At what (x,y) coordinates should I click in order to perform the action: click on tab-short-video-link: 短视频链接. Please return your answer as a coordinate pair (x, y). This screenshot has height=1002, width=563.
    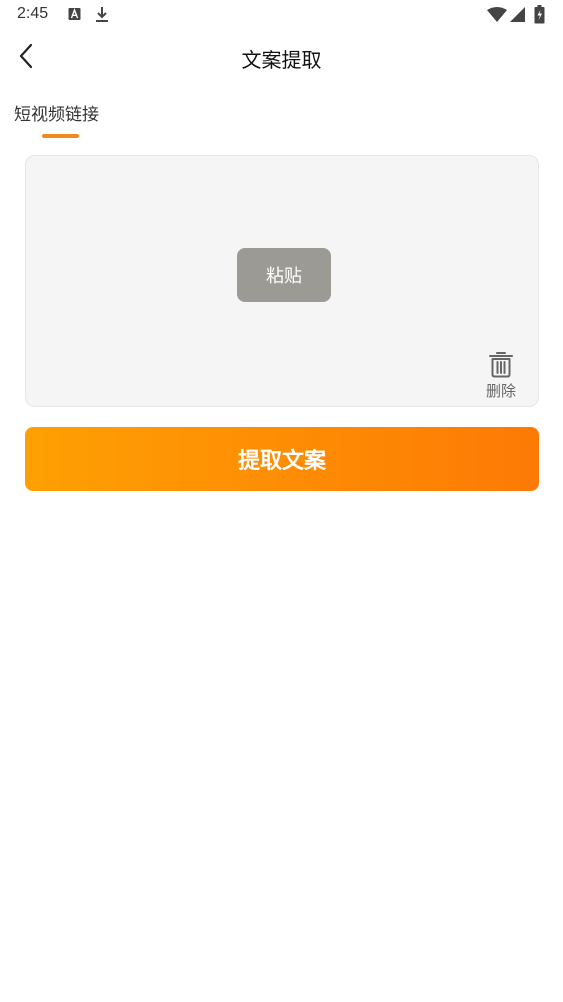
    Looking at the image, I should click on (61, 120).